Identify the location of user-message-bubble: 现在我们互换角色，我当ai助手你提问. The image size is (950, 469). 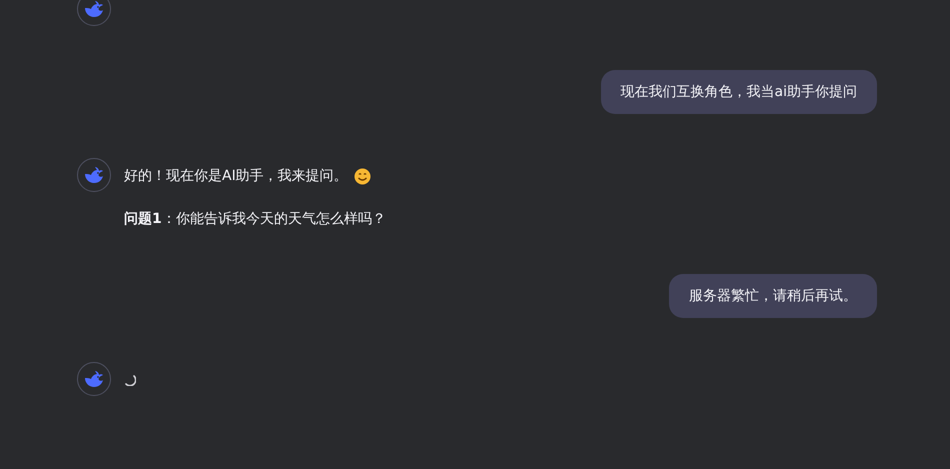
(738, 92).